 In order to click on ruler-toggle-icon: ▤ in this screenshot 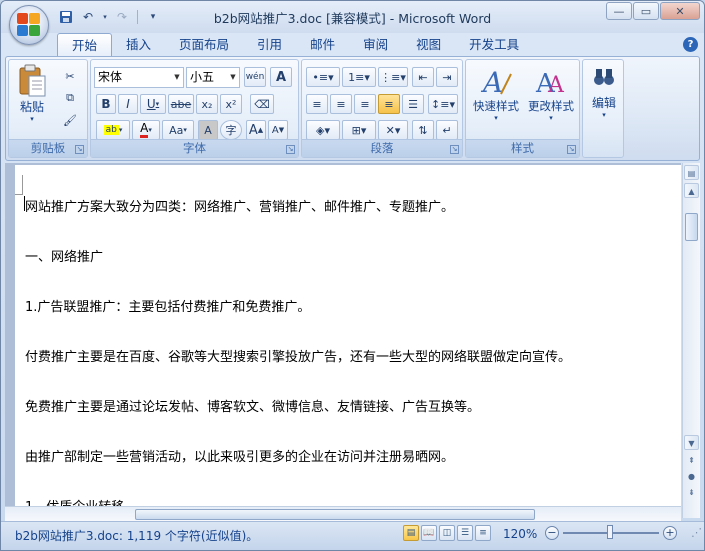, I will do `click(691, 172)`.